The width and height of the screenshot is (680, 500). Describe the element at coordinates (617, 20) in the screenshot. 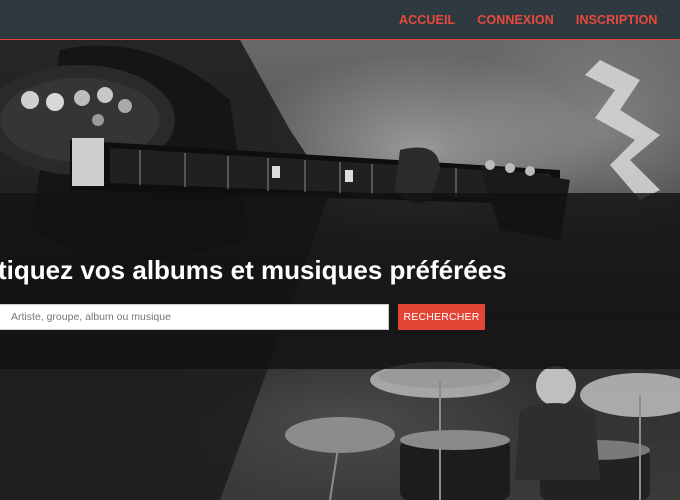

I see `nav-link-inscription: INSCRIPTION` at that location.